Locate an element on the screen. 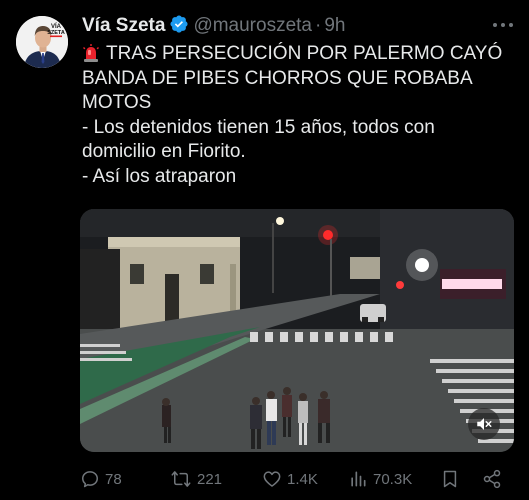 This screenshot has height=500, width=529. muted-speaker-icon is located at coordinates (484, 424).